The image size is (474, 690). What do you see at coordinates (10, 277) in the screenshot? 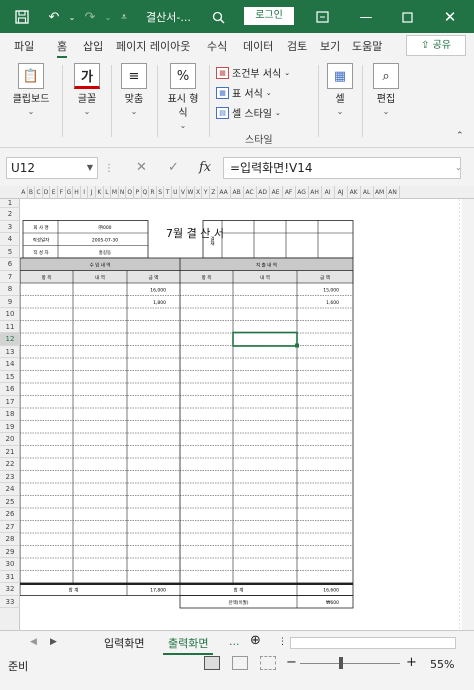
I see `row-header: 7` at bounding box center [10, 277].